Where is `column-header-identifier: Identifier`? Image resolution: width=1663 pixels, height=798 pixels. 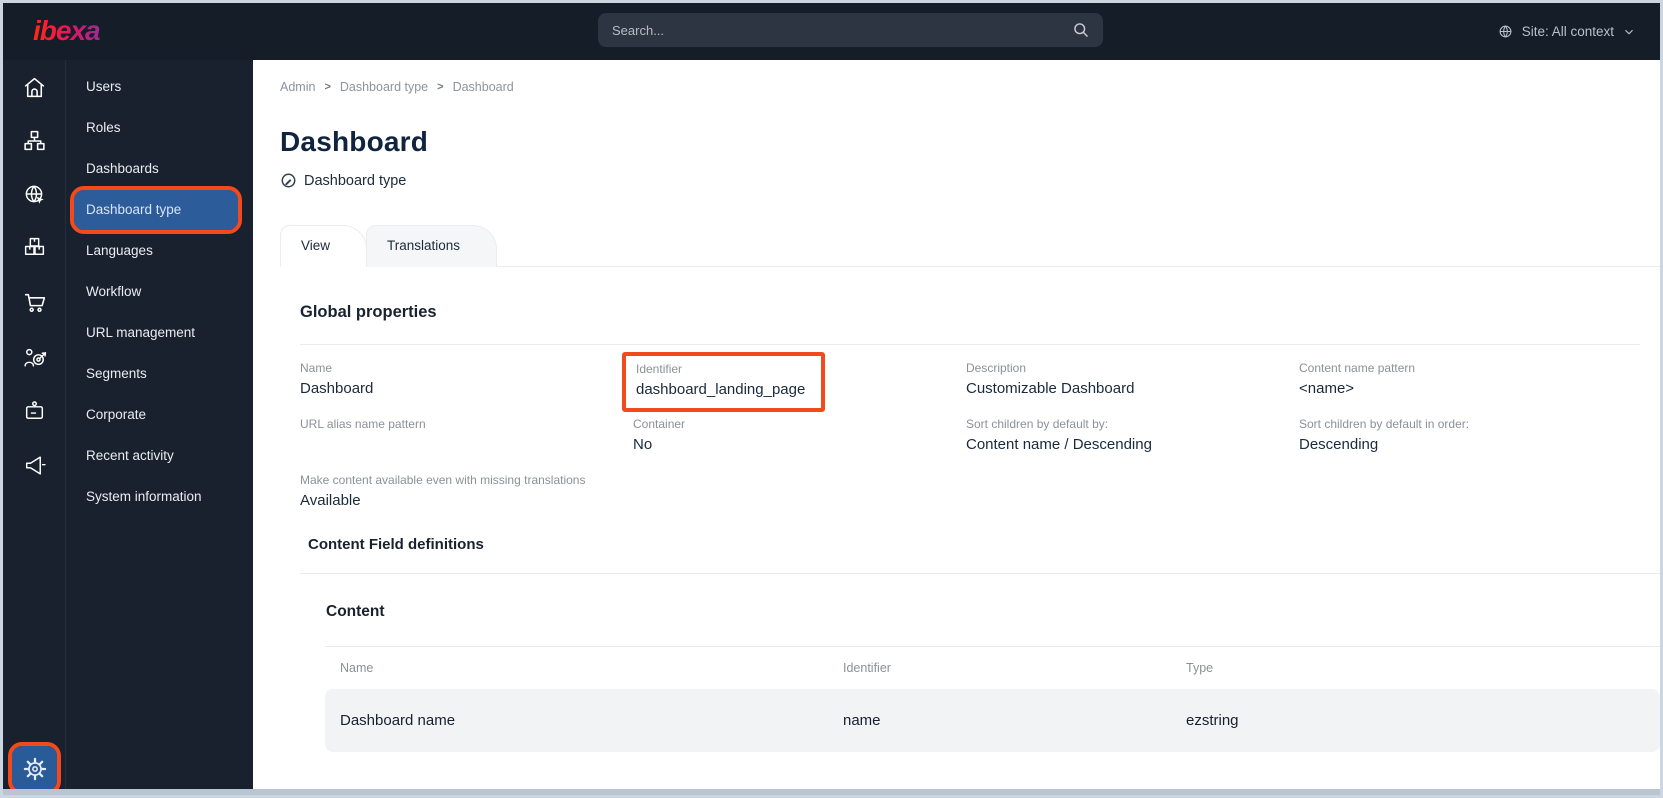
column-header-identifier: Identifier is located at coordinates (867, 668).